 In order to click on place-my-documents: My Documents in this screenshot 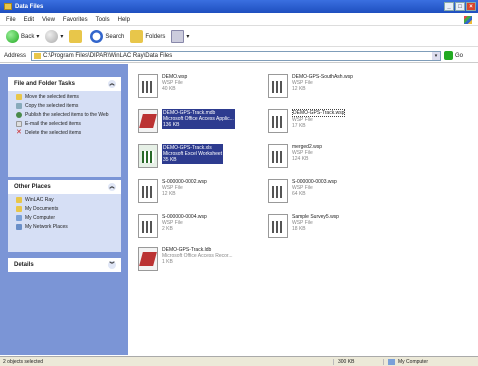, I will do `click(64, 209)`.